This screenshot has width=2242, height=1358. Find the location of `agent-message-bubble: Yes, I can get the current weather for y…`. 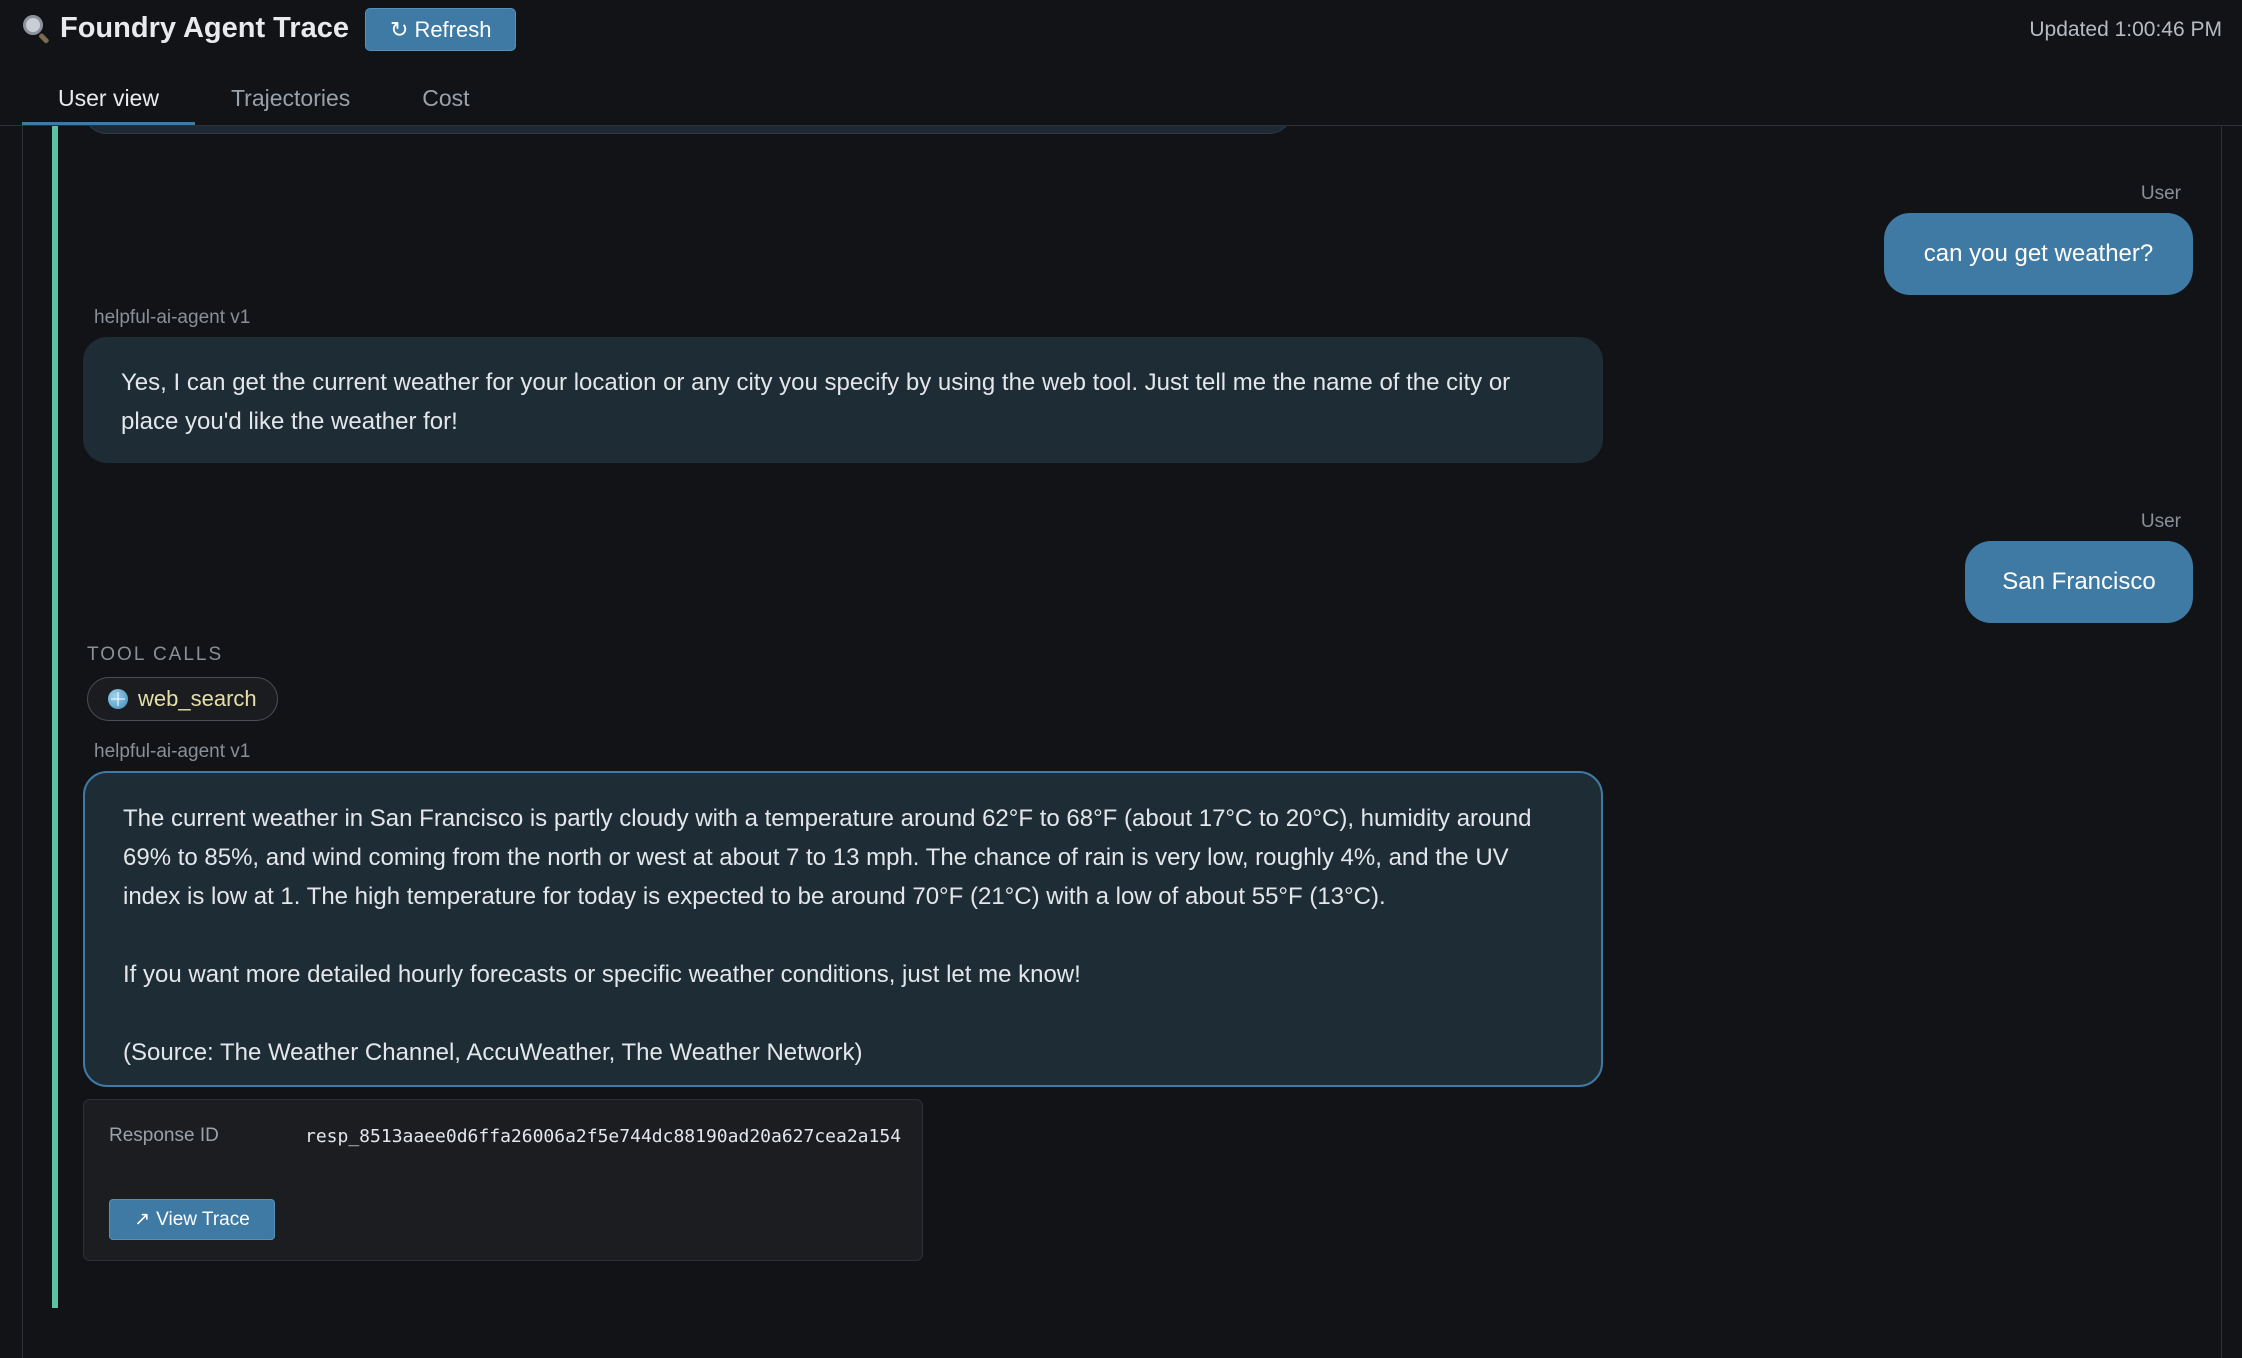

agent-message-bubble: Yes, I can get the current weather for y… is located at coordinates (843, 400).